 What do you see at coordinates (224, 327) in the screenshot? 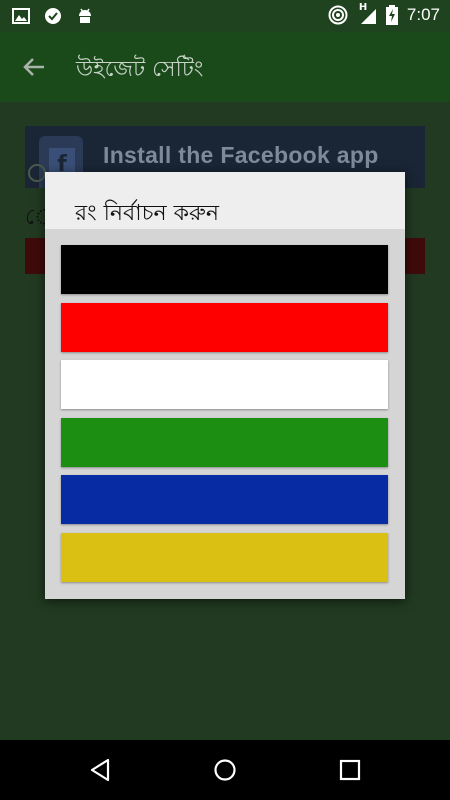
I see `color-swatch-red` at bounding box center [224, 327].